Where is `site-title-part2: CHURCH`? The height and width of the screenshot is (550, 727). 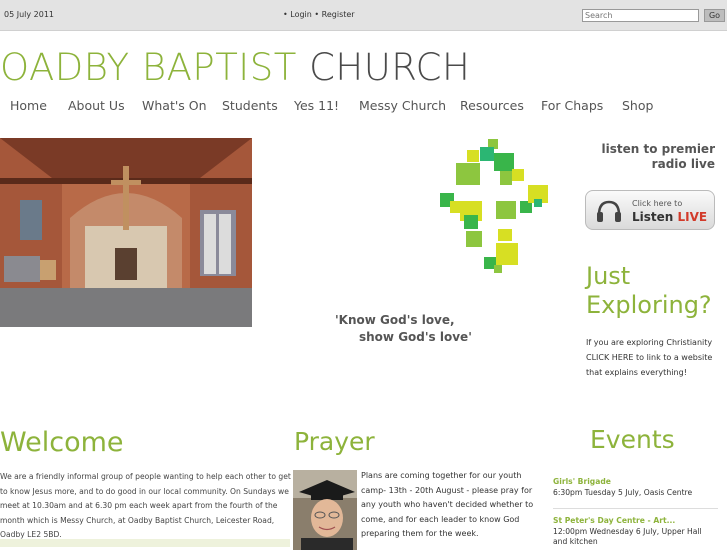
site-title-part2: CHURCH is located at coordinates (390, 67).